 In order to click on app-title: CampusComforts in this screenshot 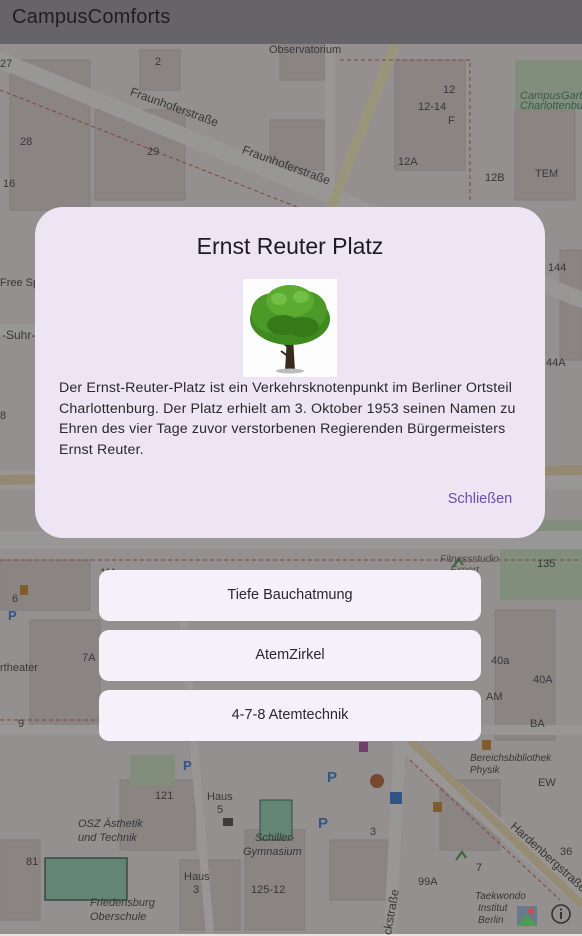, I will do `click(91, 17)`.